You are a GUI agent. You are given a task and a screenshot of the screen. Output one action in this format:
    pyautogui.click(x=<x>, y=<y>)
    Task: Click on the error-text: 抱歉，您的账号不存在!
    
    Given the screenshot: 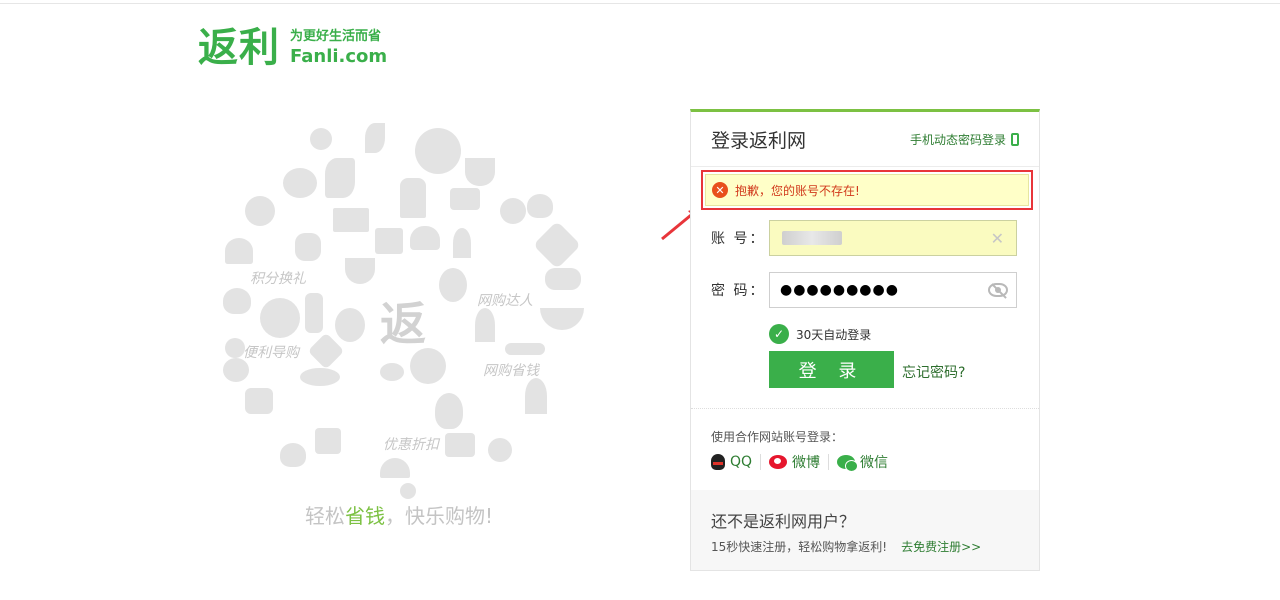 What is the action you would take?
    pyautogui.click(x=797, y=190)
    